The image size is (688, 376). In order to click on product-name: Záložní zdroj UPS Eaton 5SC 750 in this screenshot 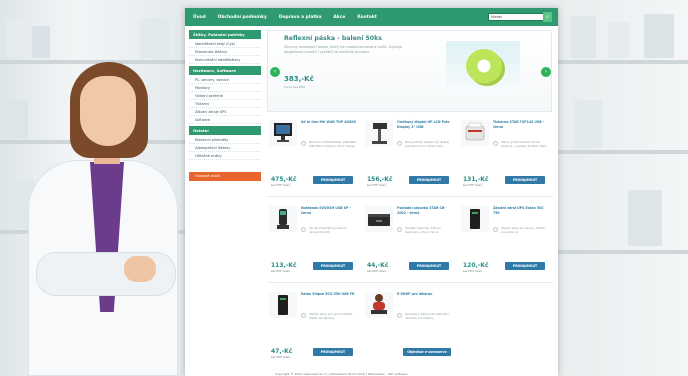, I will do `click(521, 210)`.